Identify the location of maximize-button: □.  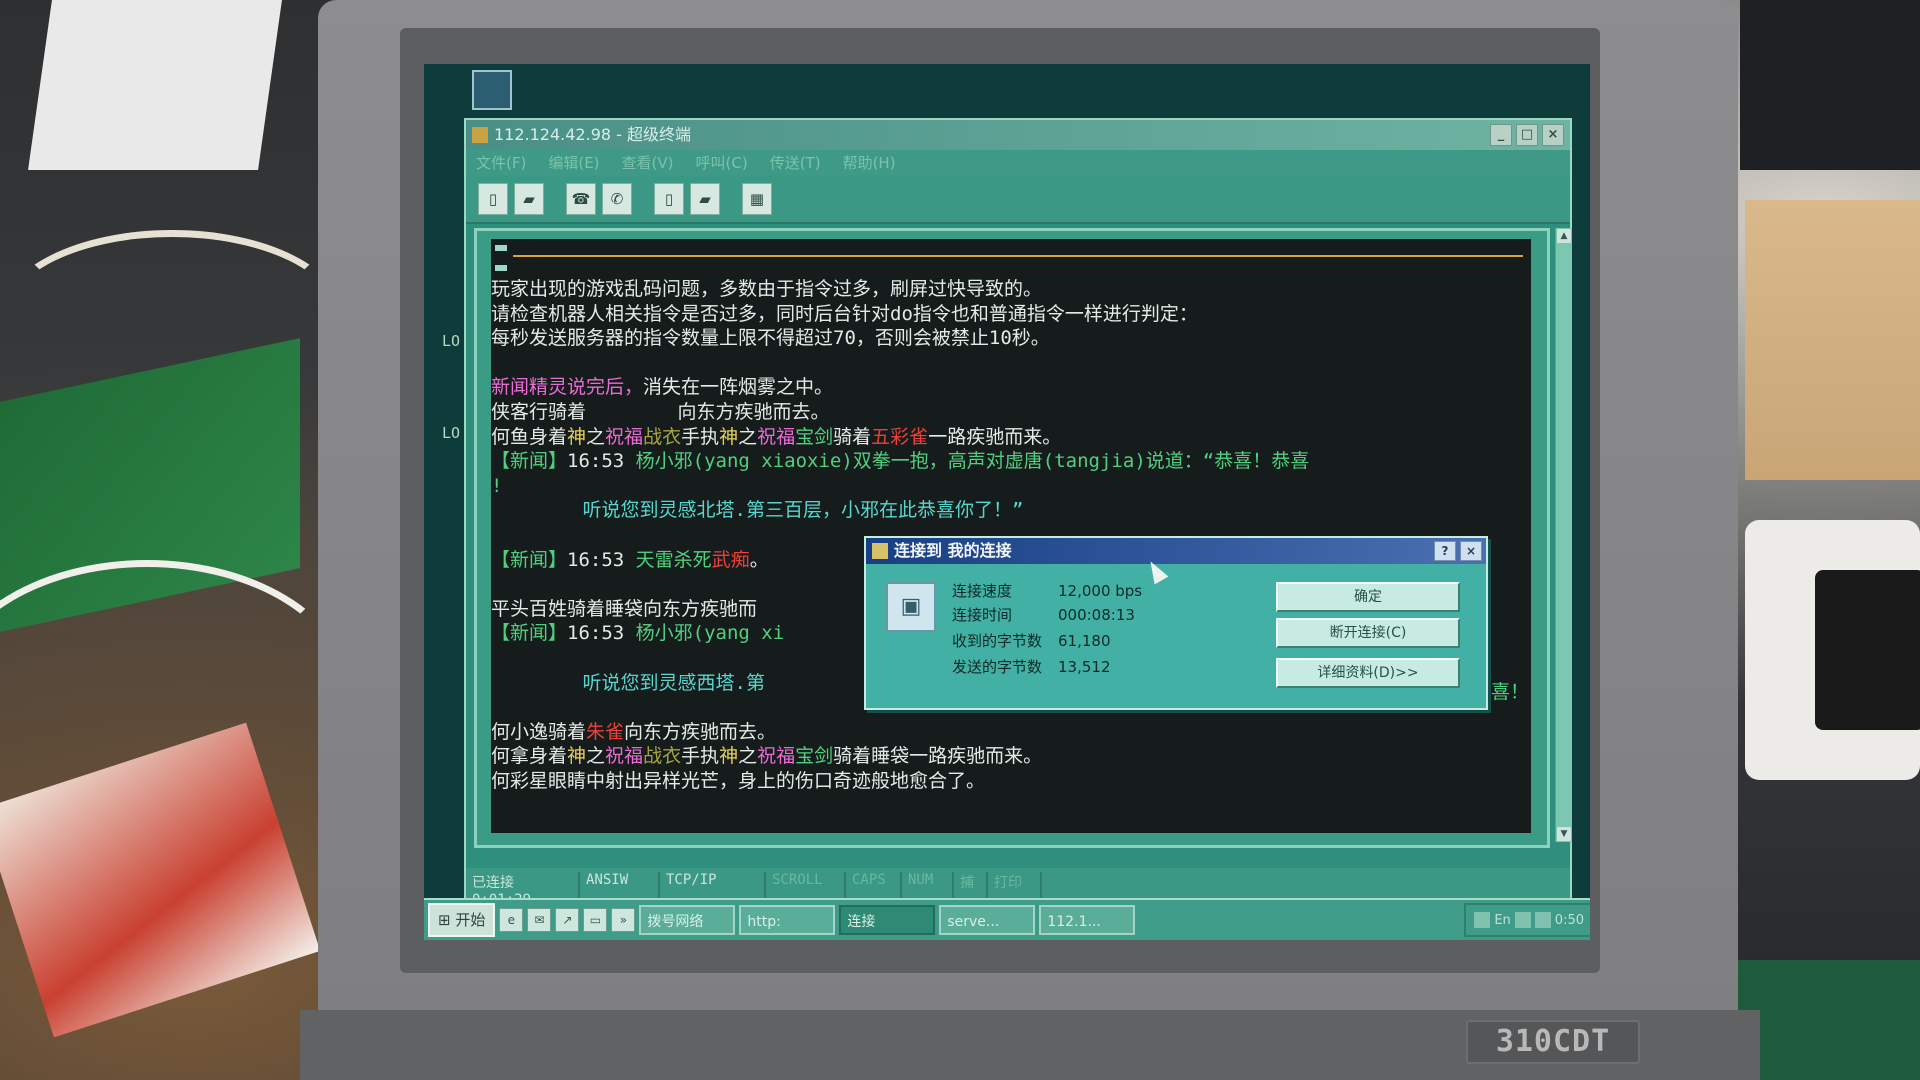
(1527, 135).